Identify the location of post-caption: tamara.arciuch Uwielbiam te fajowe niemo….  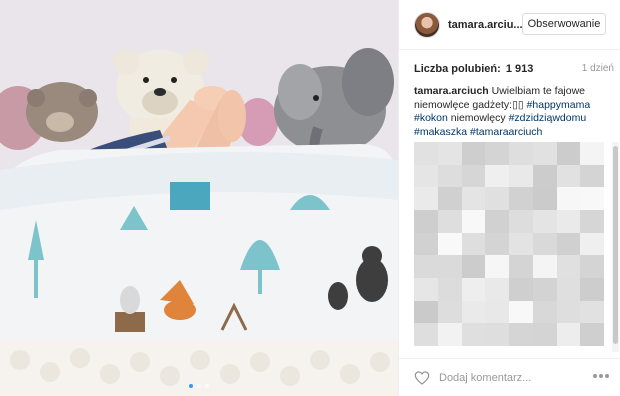
(511, 112).